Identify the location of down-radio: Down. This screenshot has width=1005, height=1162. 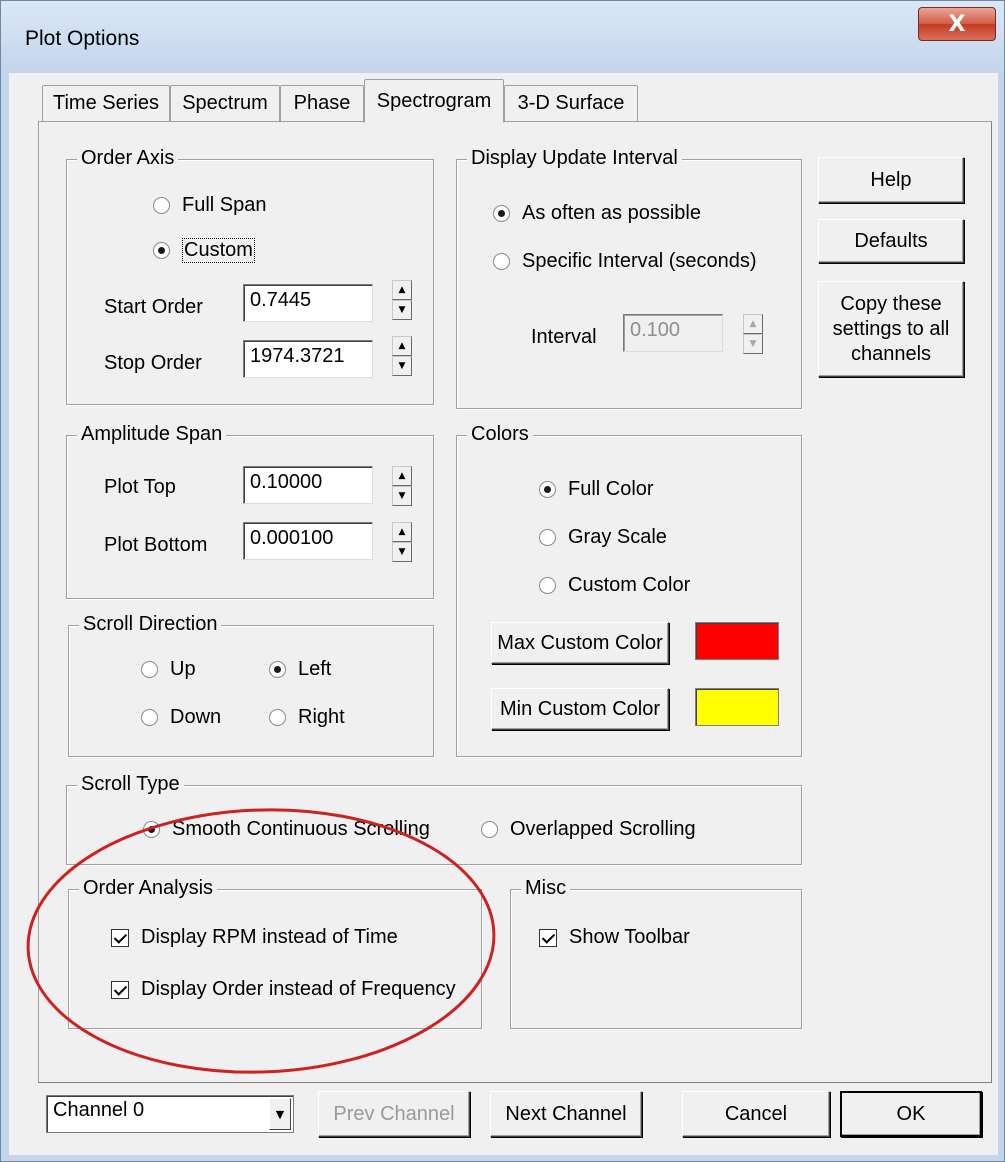
(181, 717).